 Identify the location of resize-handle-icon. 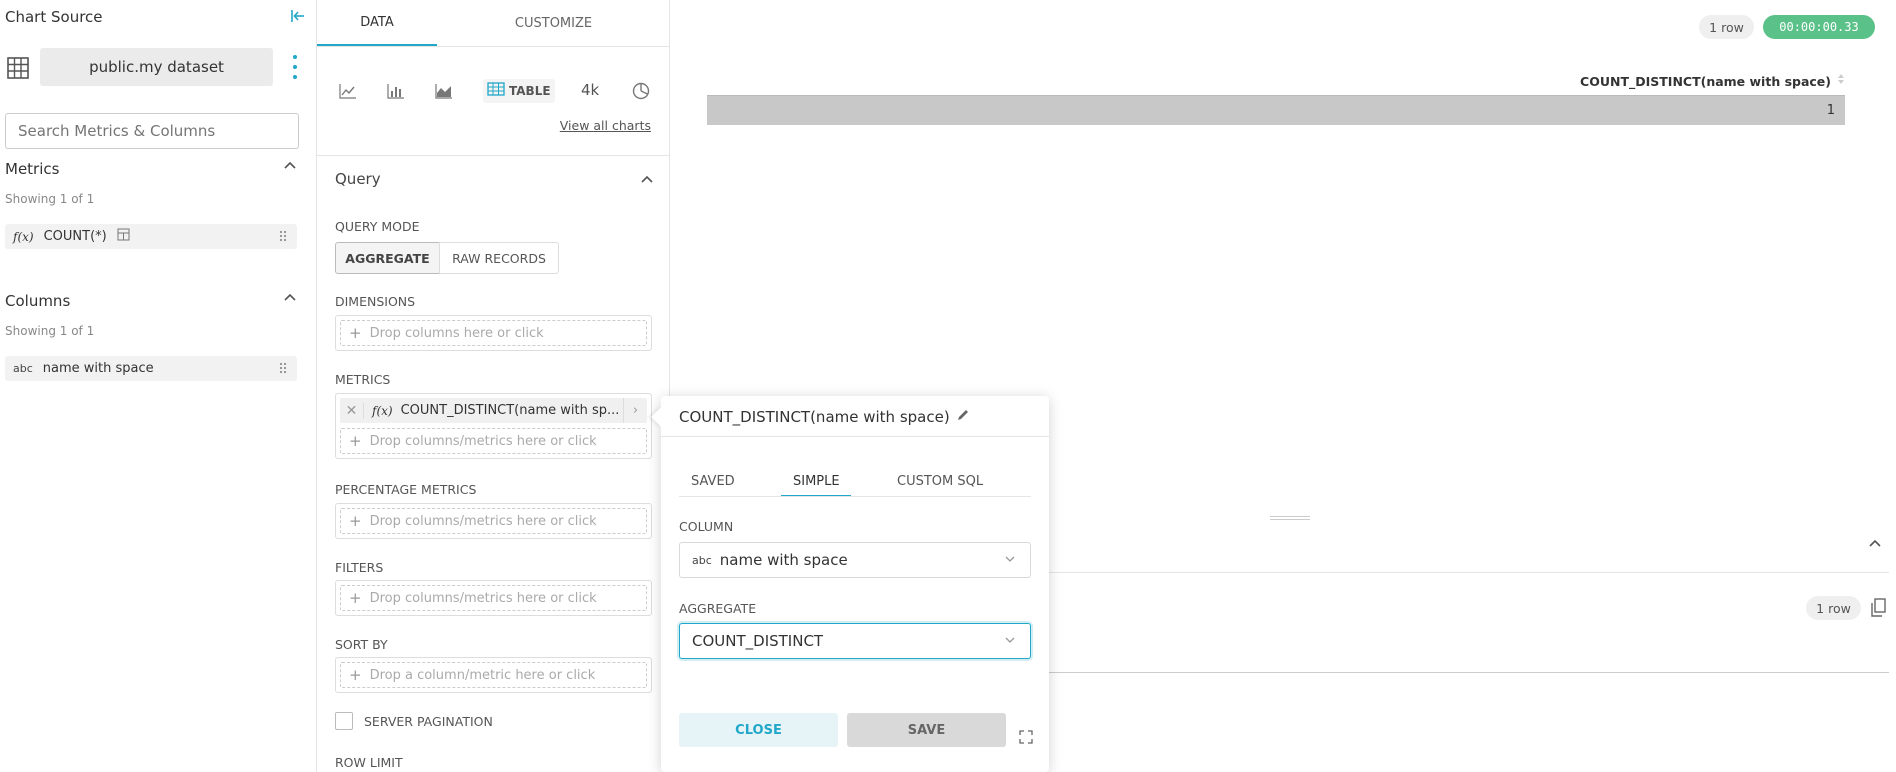
(1290, 518).